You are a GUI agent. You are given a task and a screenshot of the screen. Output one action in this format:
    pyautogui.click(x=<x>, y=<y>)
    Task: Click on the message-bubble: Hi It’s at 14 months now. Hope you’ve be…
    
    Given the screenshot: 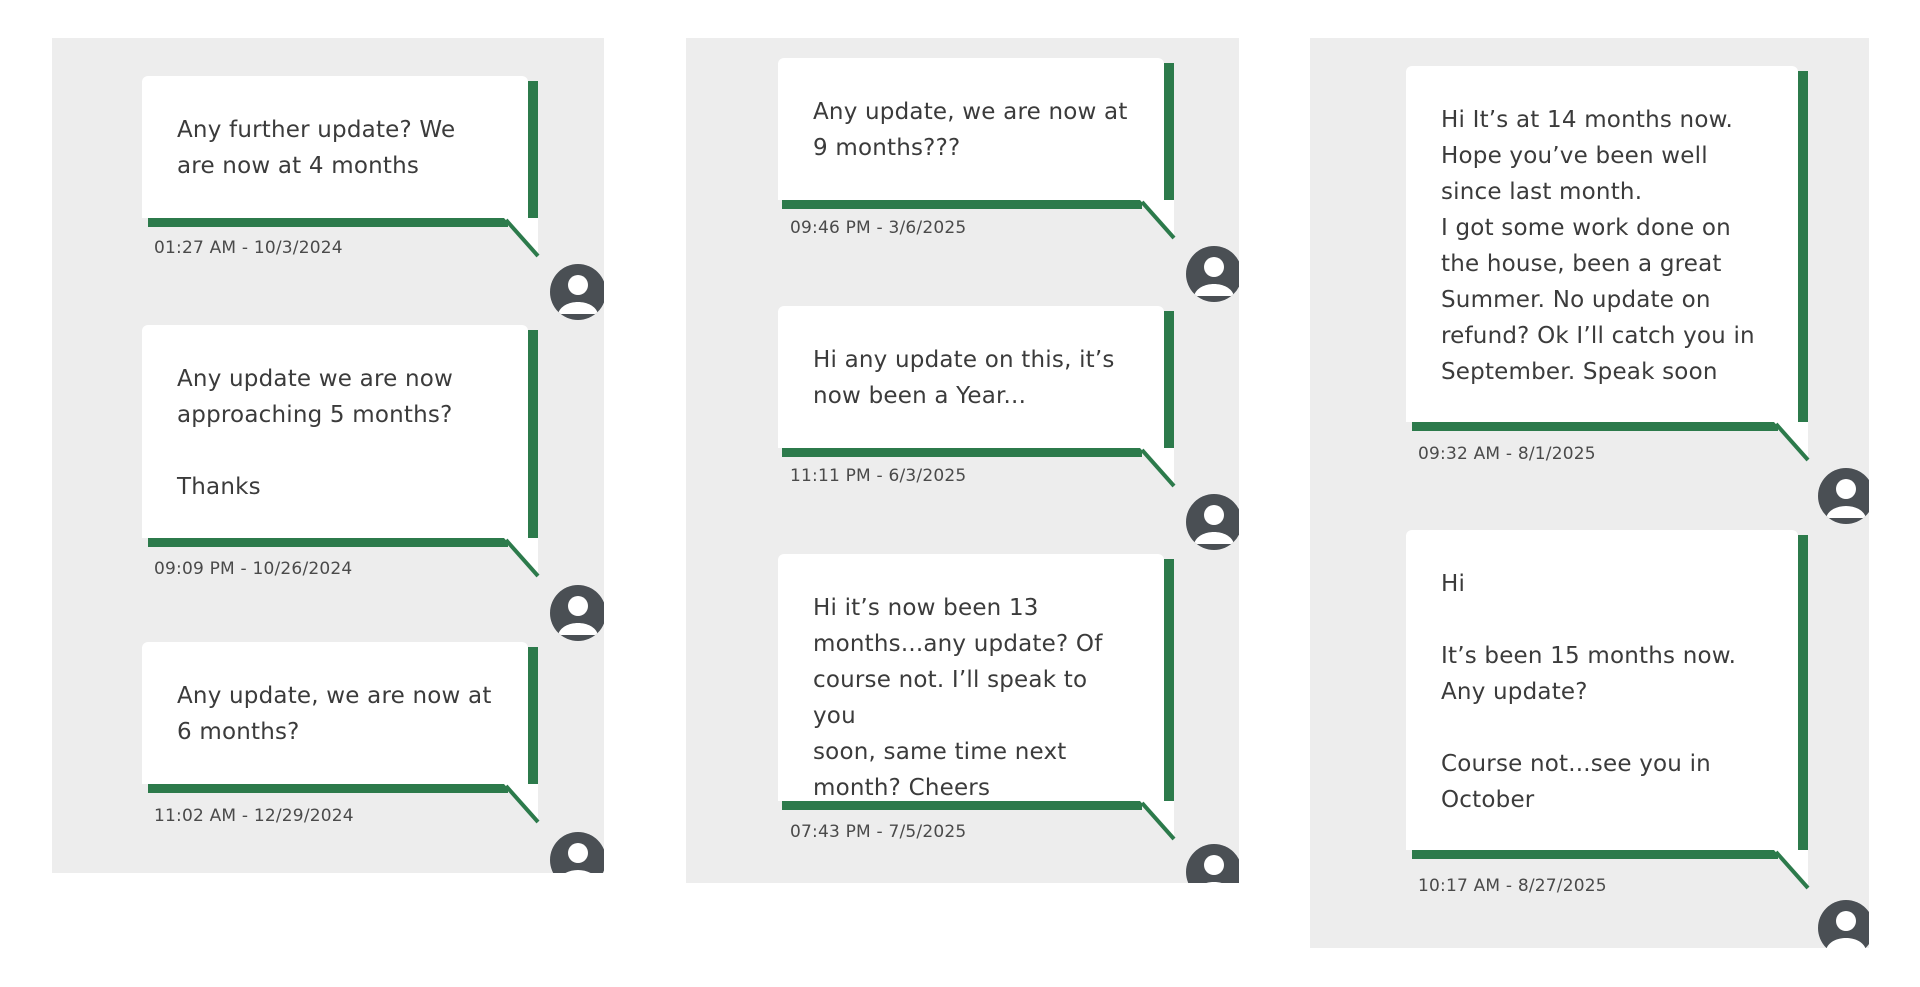 What is the action you would take?
    pyautogui.click(x=1602, y=244)
    